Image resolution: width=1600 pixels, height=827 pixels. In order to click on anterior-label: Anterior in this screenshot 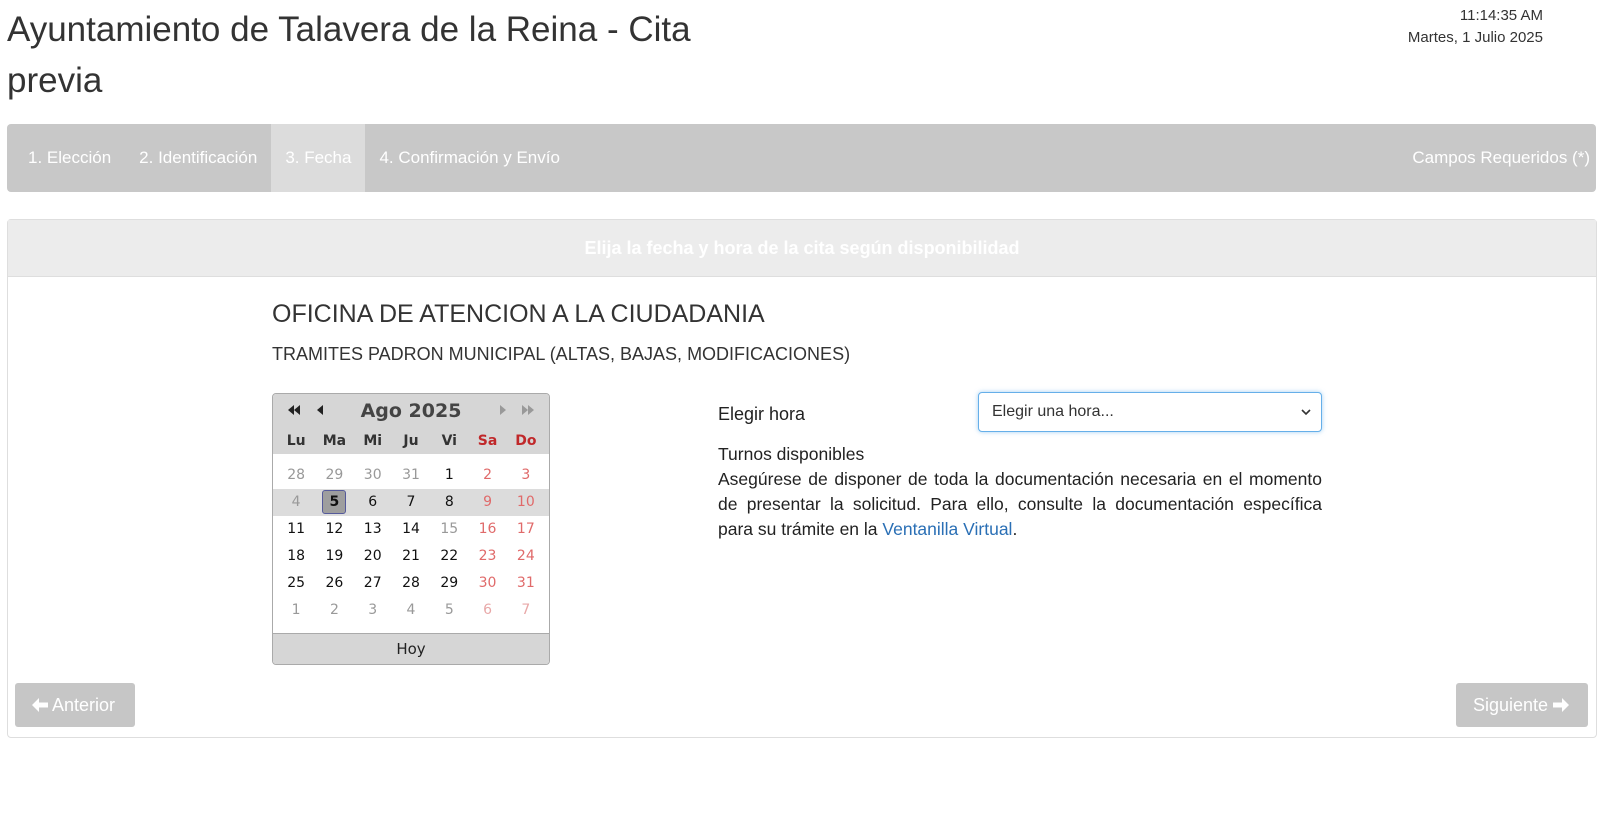, I will do `click(84, 705)`.